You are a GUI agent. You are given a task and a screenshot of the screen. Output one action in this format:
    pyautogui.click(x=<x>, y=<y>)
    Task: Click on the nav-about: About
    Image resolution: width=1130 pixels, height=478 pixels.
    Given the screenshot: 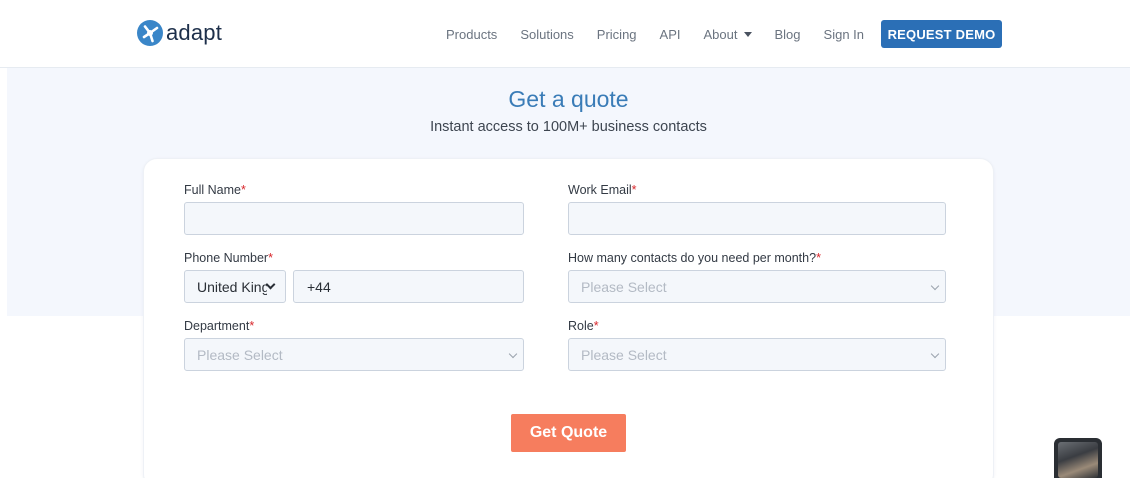 What is the action you would take?
    pyautogui.click(x=728, y=34)
    